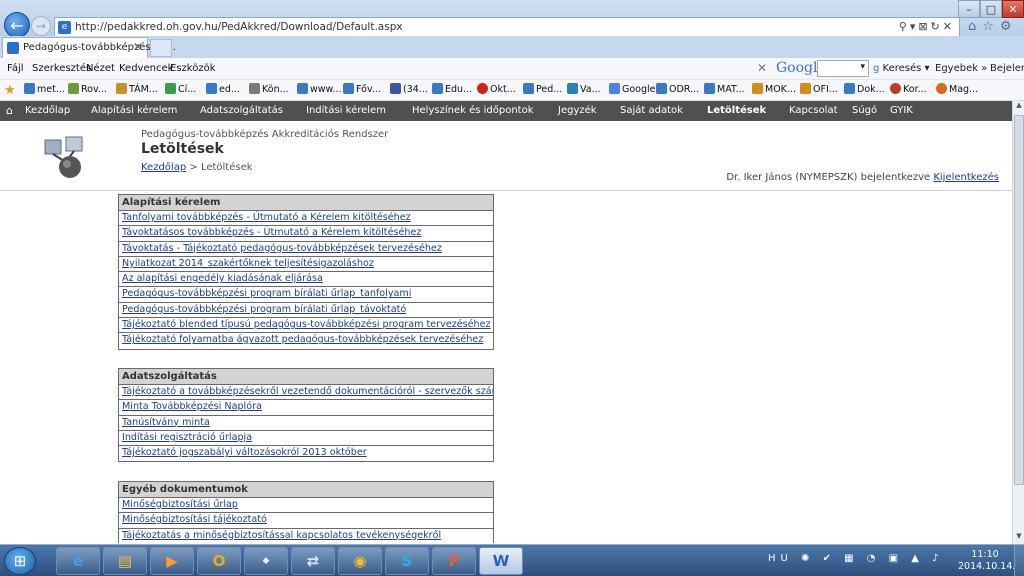 Image resolution: width=1024 pixels, height=576 pixels. Describe the element at coordinates (813, 110) in the screenshot. I see `nav-kapcsolat: Kapcsolat` at that location.